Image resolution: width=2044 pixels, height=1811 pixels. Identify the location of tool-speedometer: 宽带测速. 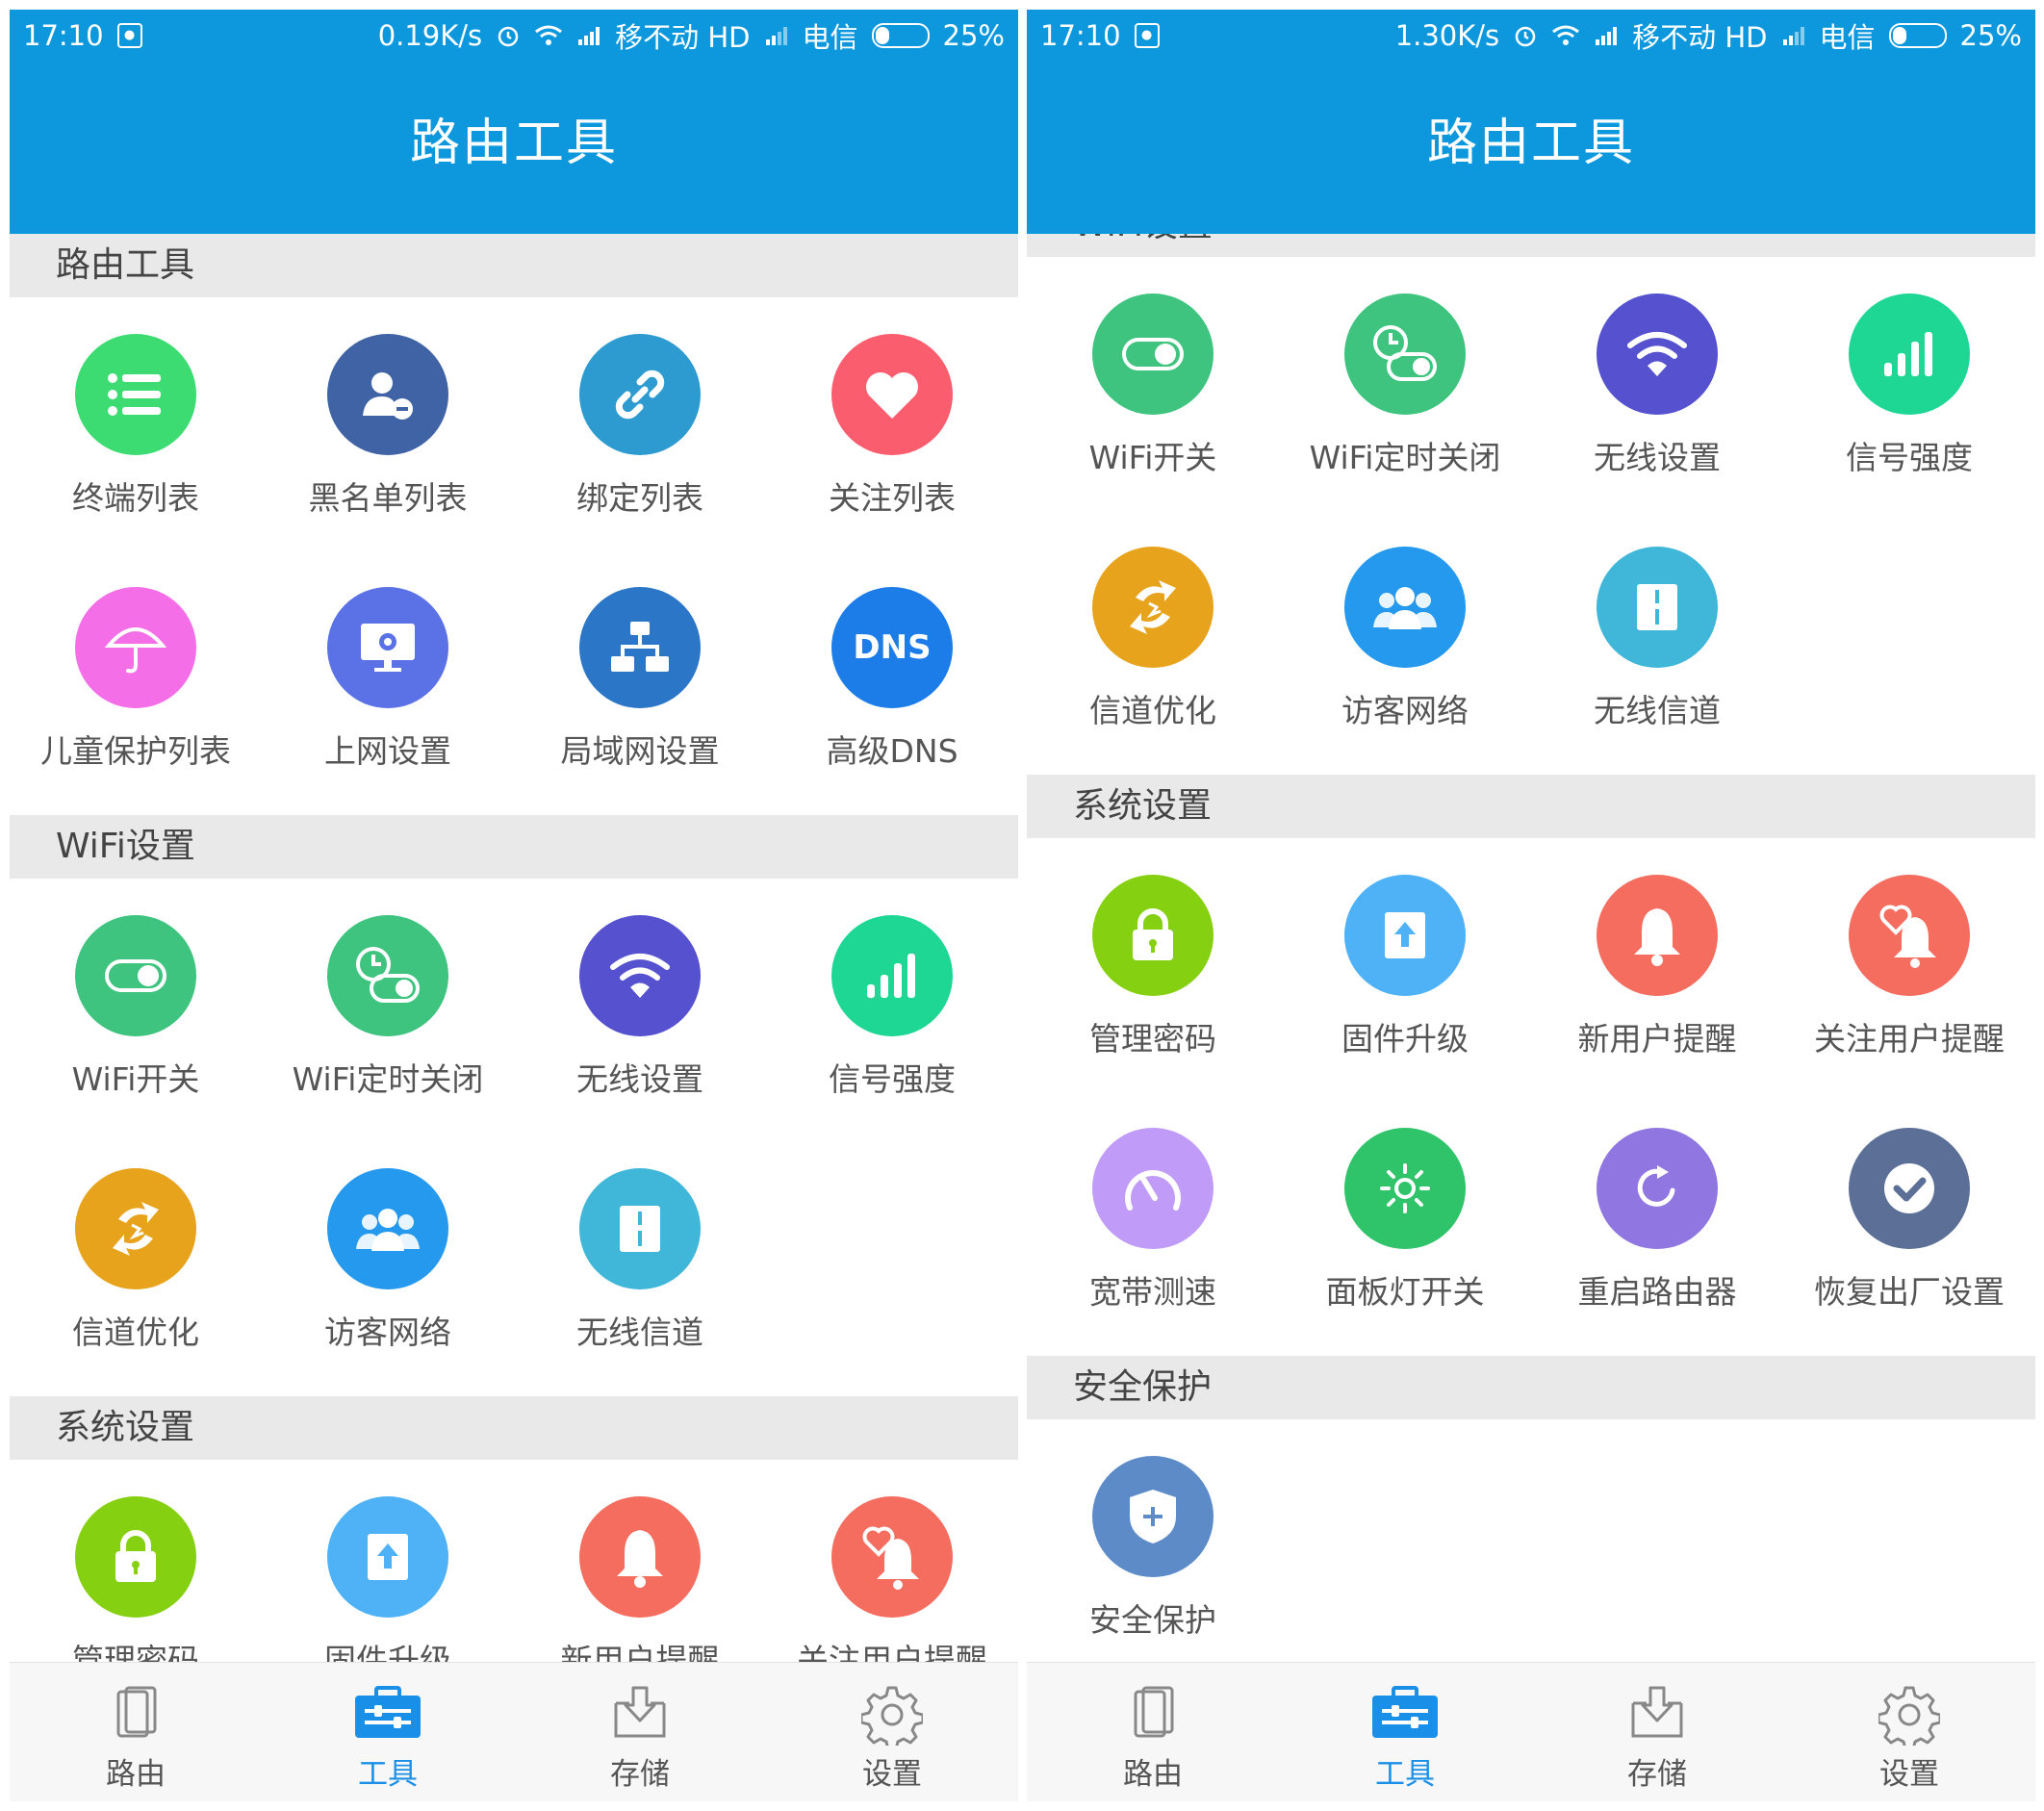
(1153, 1218).